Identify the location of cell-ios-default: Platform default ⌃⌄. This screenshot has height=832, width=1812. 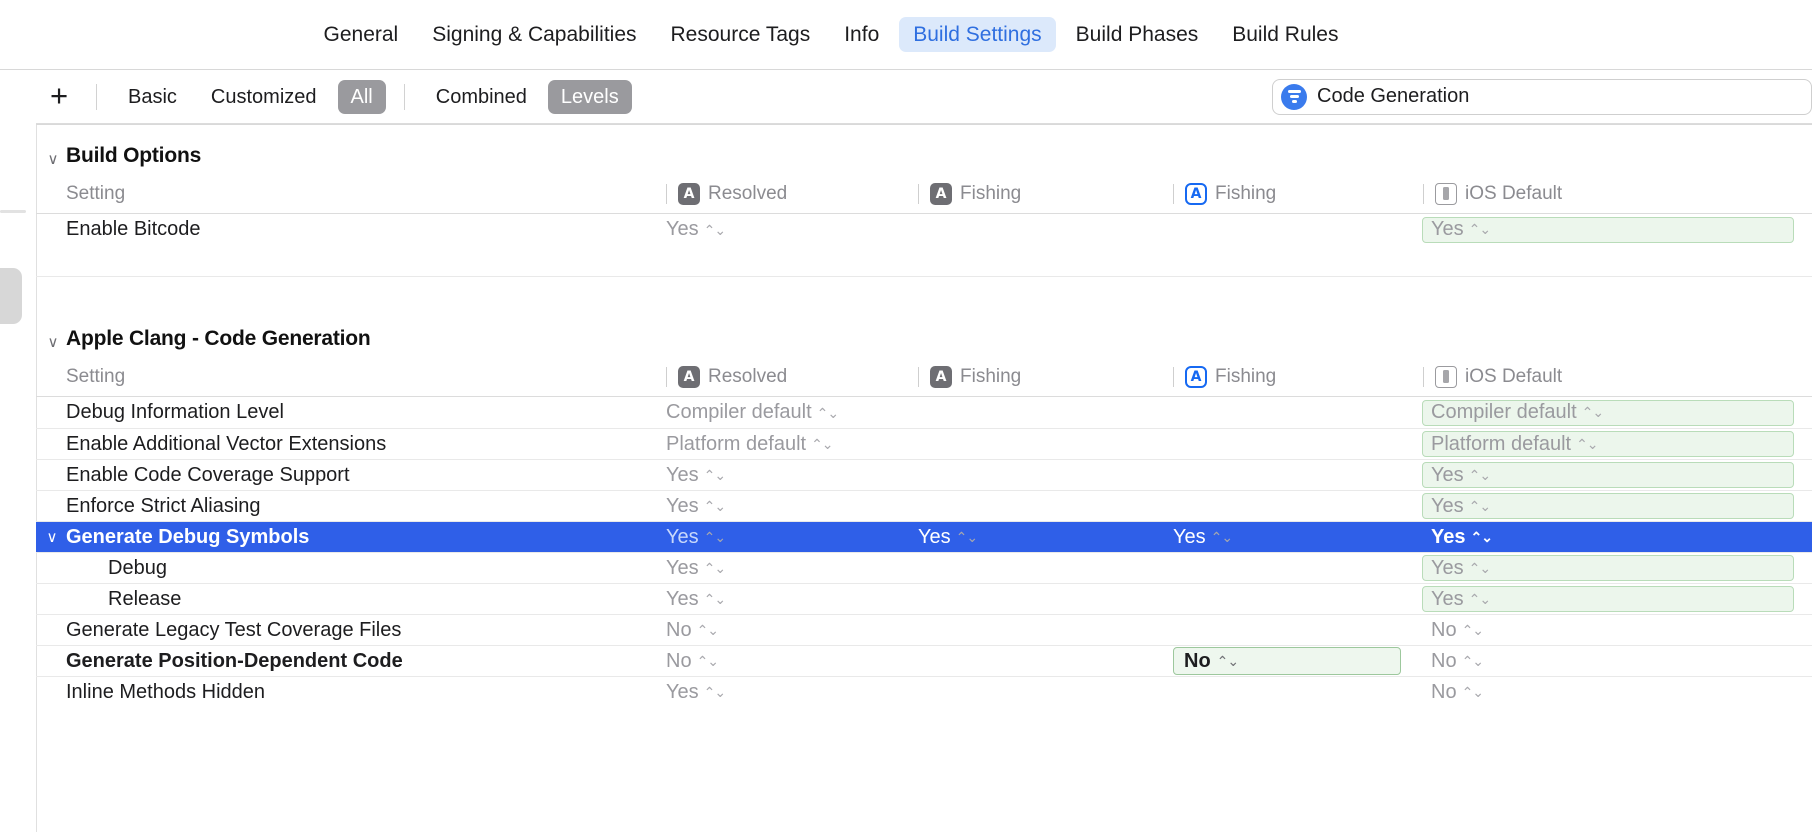
(1617, 444).